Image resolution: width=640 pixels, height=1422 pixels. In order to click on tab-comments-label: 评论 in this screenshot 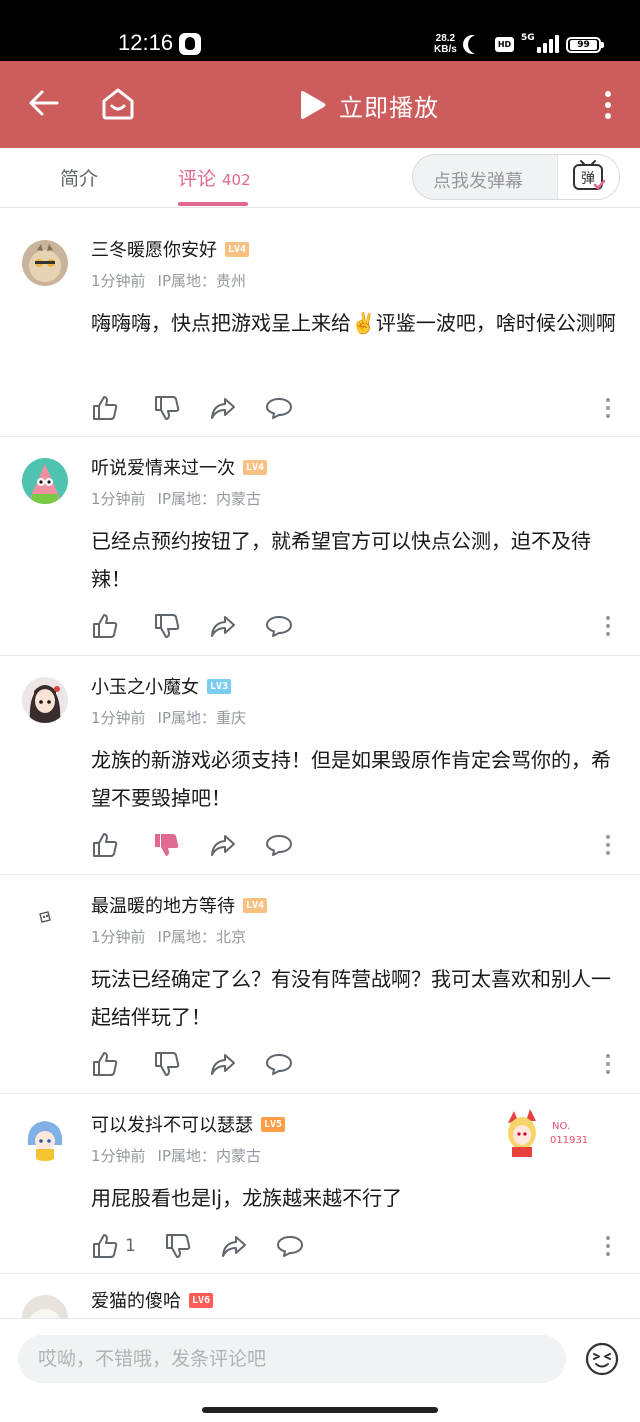, I will do `click(197, 179)`.